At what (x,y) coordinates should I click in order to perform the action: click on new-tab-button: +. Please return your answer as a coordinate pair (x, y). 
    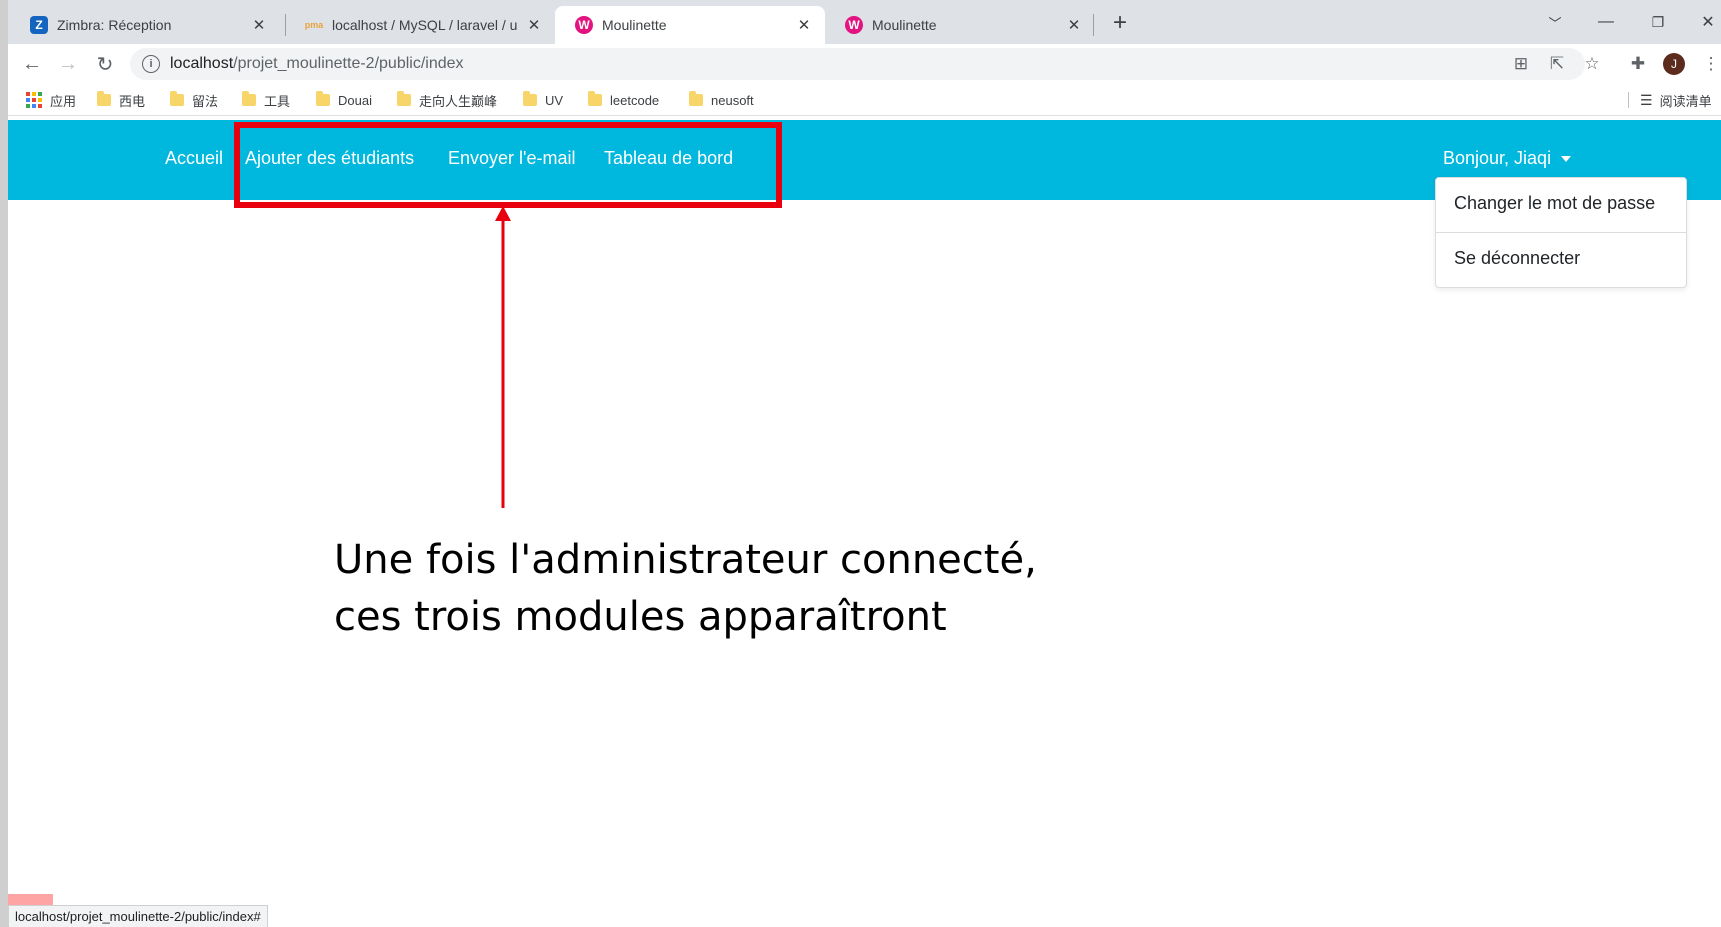
    Looking at the image, I should click on (1120, 23).